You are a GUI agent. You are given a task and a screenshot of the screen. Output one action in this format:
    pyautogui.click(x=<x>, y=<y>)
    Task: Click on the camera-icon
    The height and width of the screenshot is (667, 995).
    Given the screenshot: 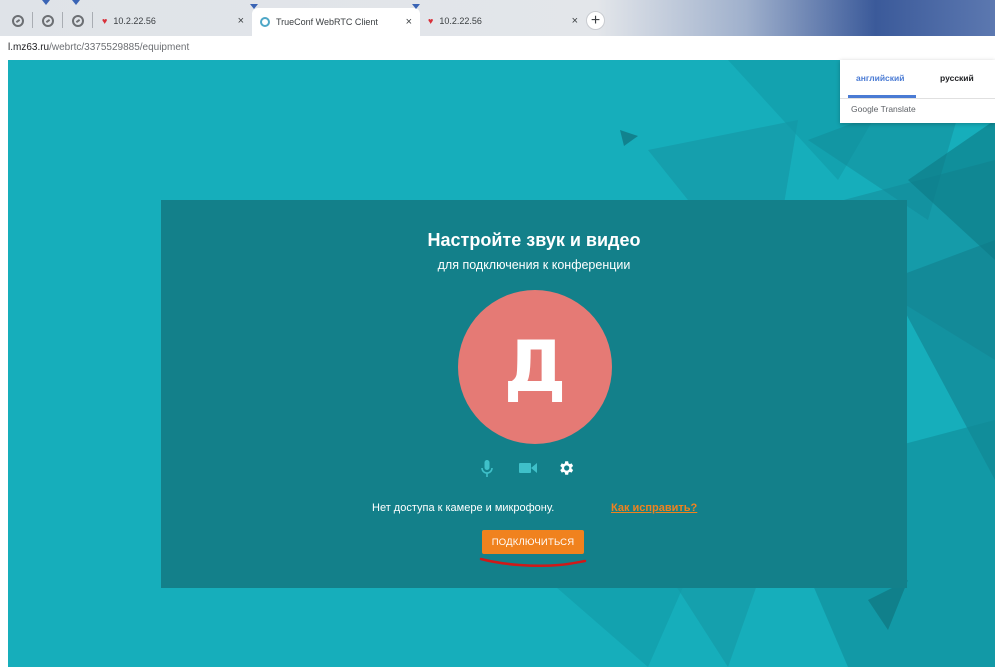 What is the action you would take?
    pyautogui.click(x=528, y=468)
    